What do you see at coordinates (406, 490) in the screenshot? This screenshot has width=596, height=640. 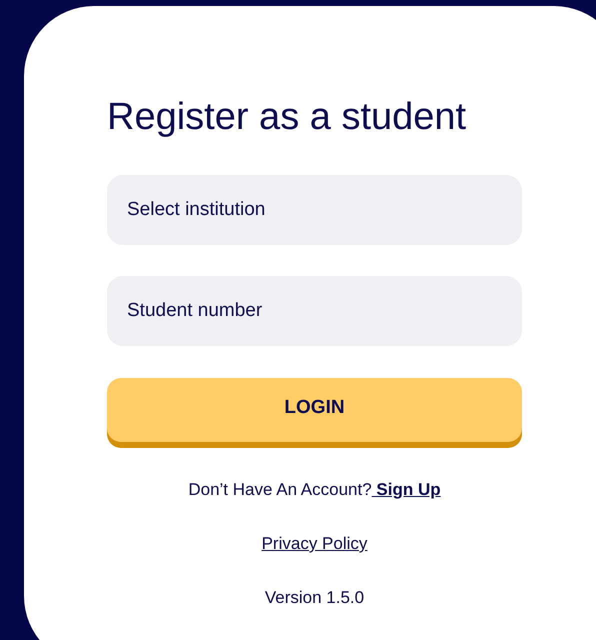 I see `sign-up-link: Sign Up` at bounding box center [406, 490].